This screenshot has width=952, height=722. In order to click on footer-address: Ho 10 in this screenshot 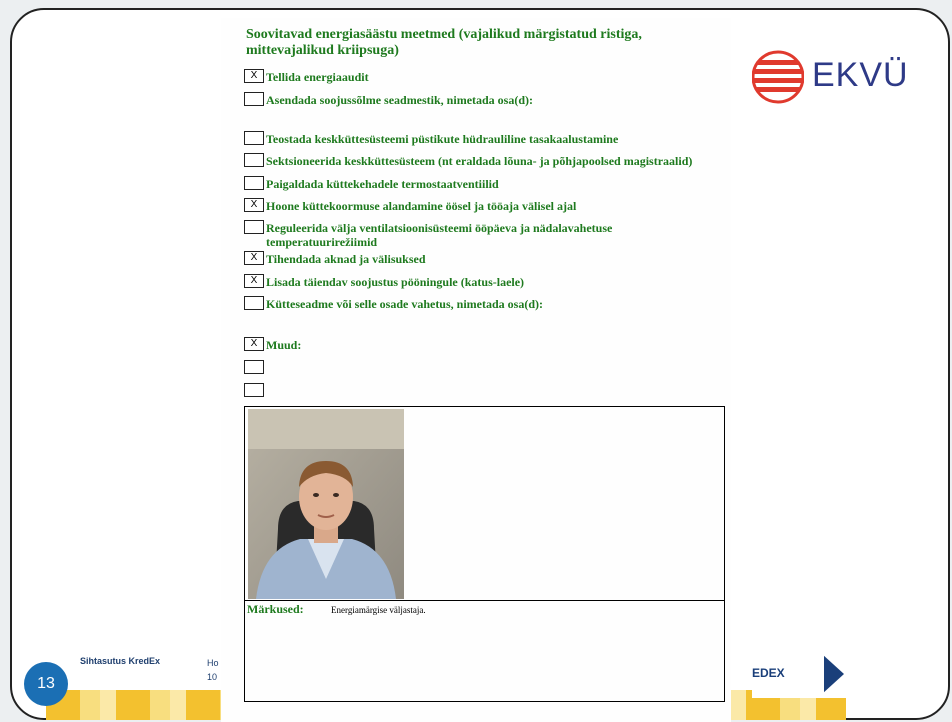, I will do `click(213, 670)`.